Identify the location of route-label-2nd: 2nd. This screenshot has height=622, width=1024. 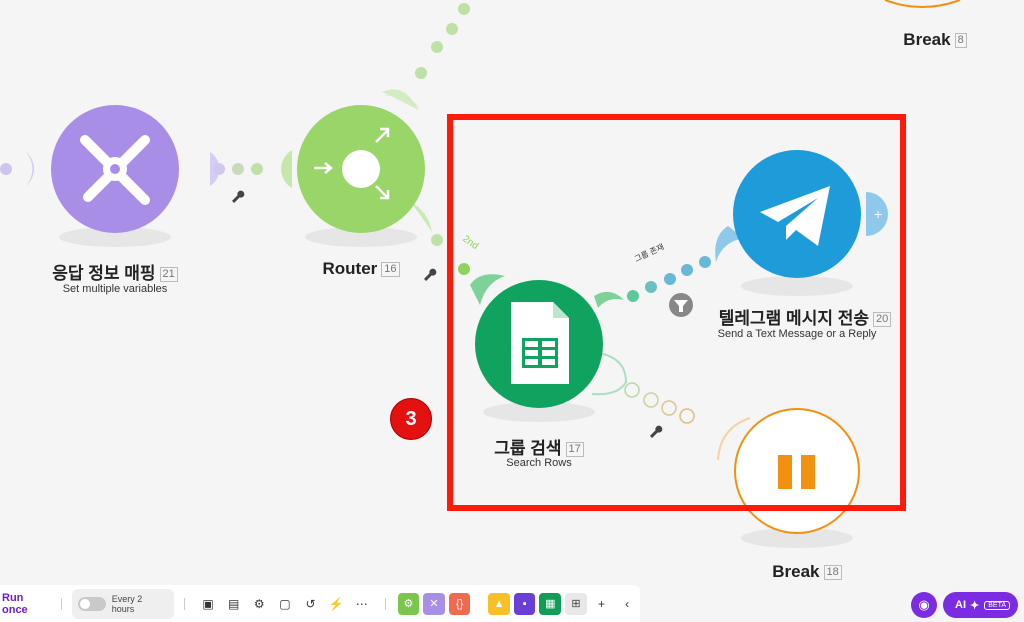
(470, 242).